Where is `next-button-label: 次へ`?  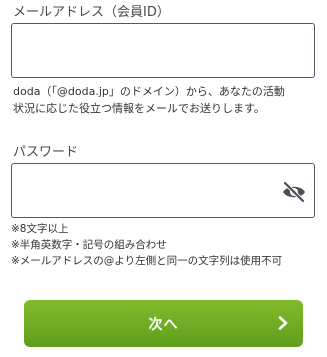 next-button-label: 次へ is located at coordinates (163, 325).